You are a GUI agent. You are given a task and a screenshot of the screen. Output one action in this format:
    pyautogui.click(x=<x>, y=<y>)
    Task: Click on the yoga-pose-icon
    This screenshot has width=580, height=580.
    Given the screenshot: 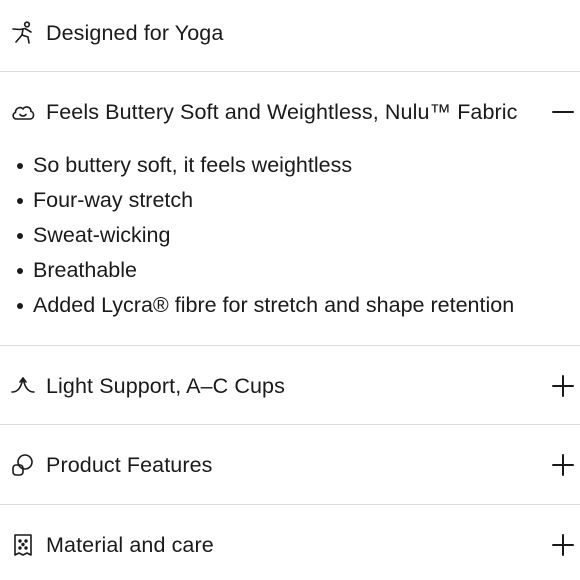 What is the action you would take?
    pyautogui.click(x=23, y=33)
    